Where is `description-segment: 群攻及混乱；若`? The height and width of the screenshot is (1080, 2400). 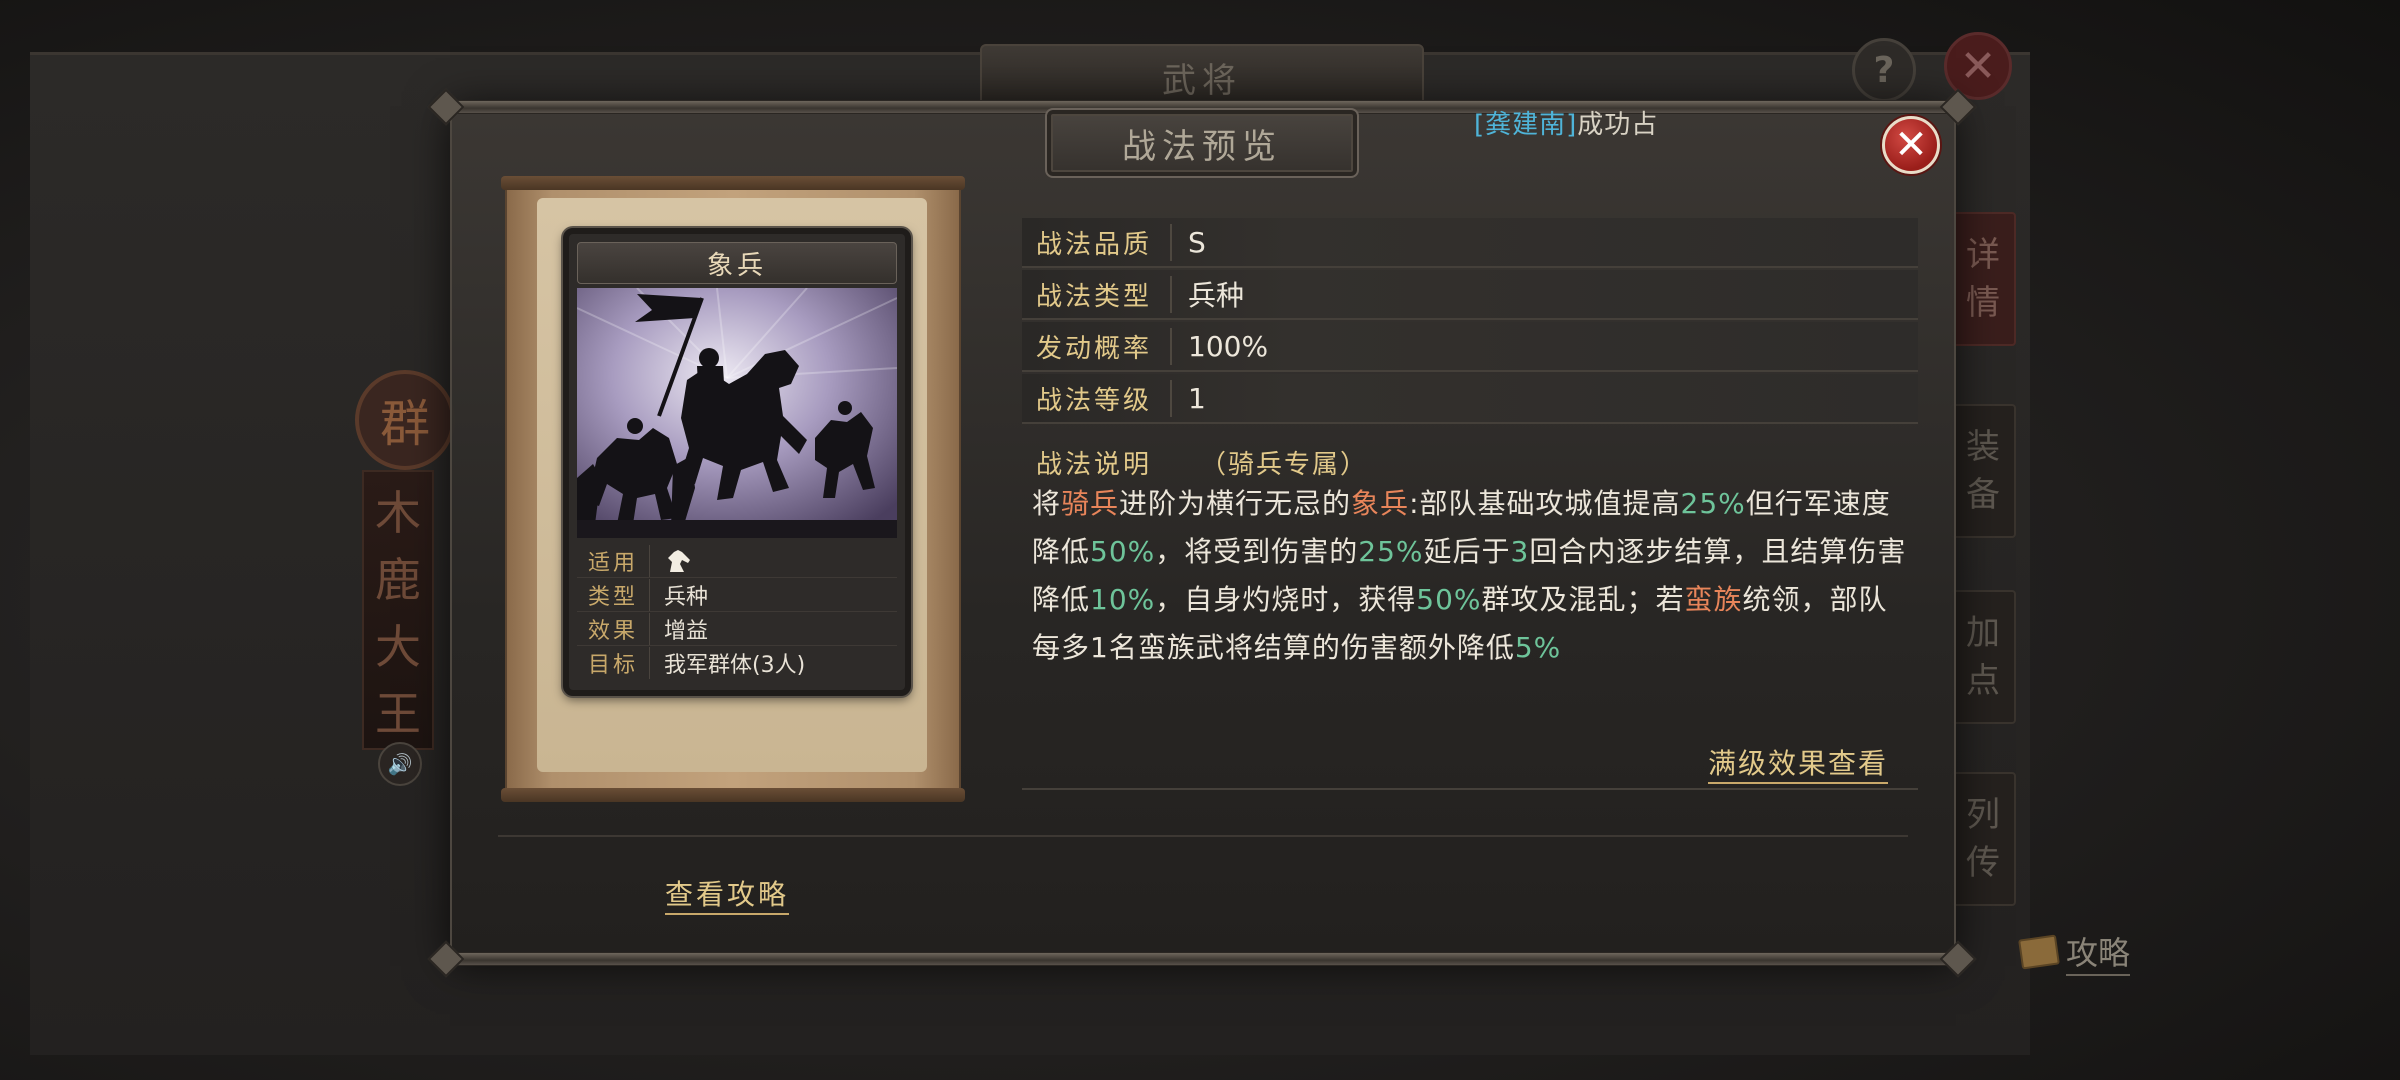 description-segment: 群攻及混乱；若 is located at coordinates (1583, 599).